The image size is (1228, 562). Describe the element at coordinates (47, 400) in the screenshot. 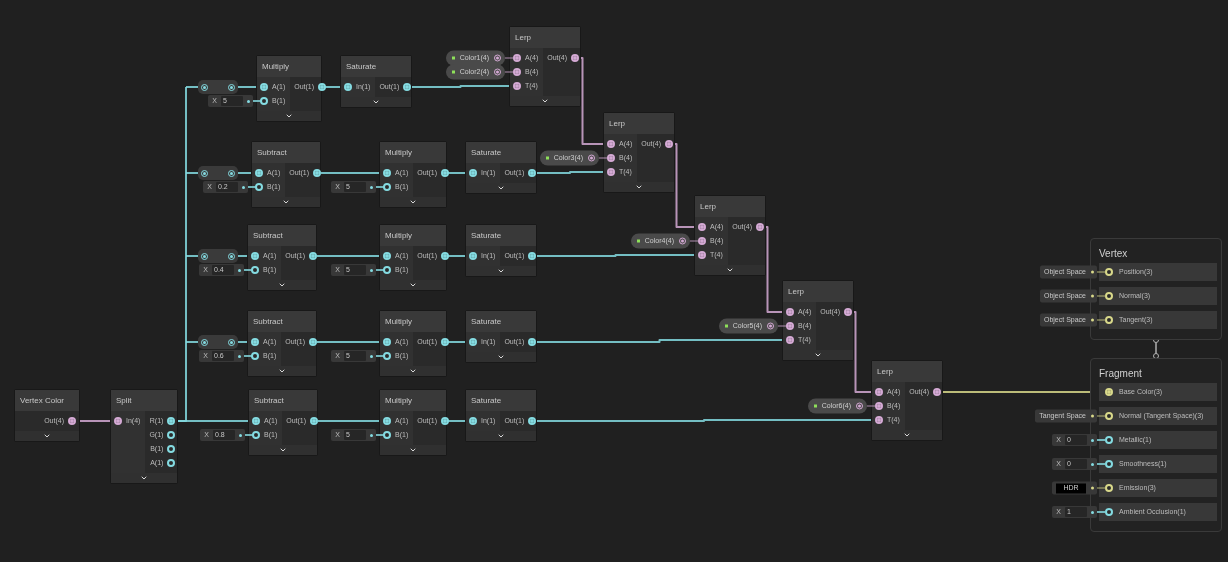

I see `node-title: Vertex Color` at that location.